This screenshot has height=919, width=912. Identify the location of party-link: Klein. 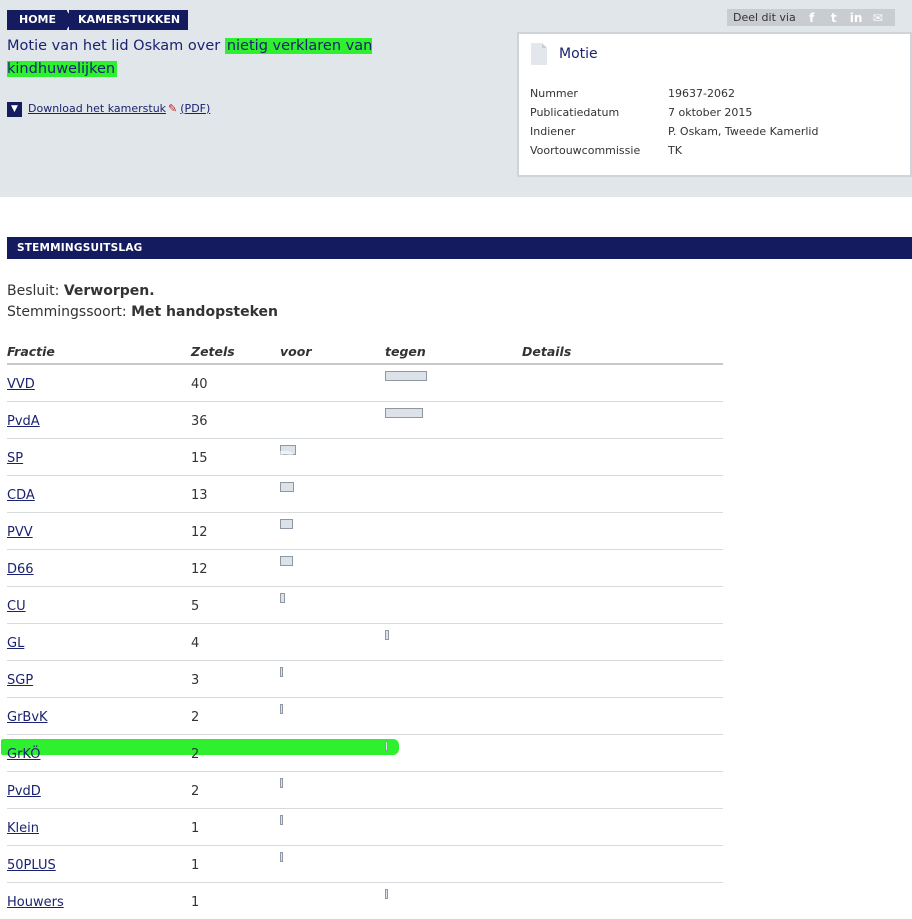
(23, 828).